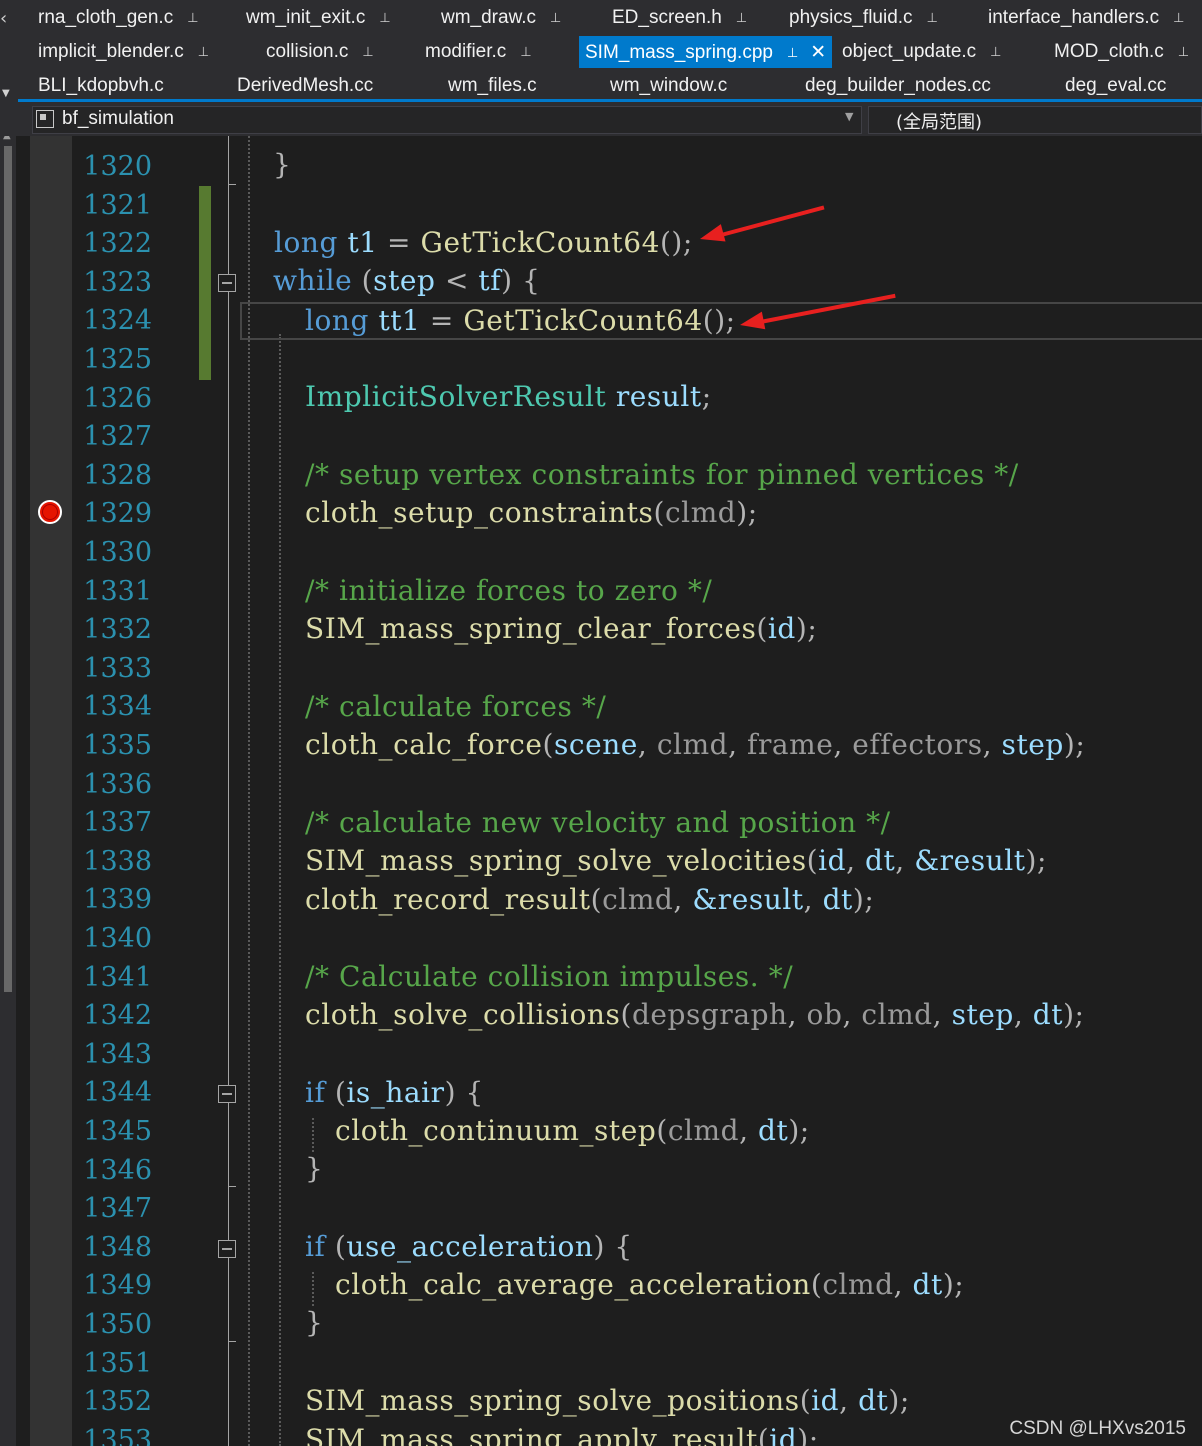  I want to click on project-scope-label: bf_simulation, so click(118, 118).